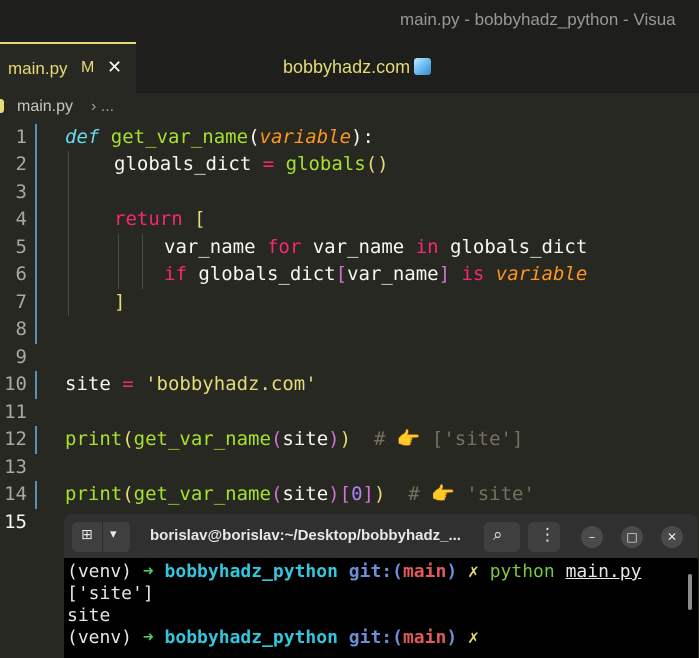  What do you see at coordinates (547, 535) in the screenshot?
I see `kebab-menu-icon: ⋮` at bounding box center [547, 535].